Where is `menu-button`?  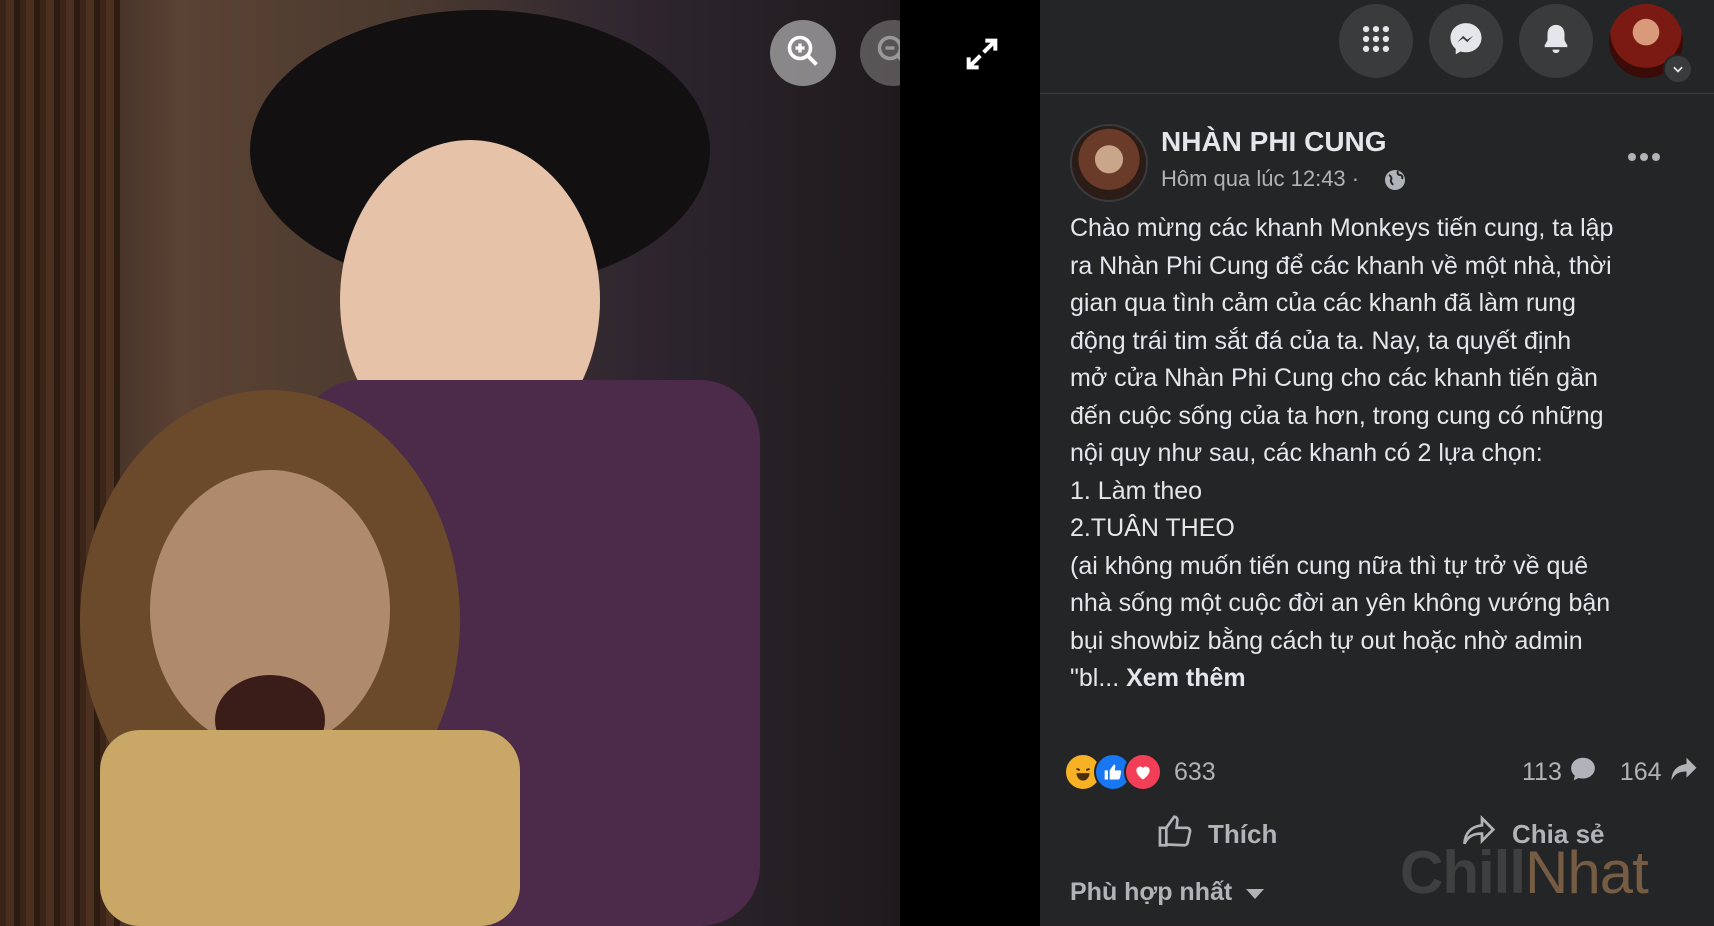
menu-button is located at coordinates (1376, 41).